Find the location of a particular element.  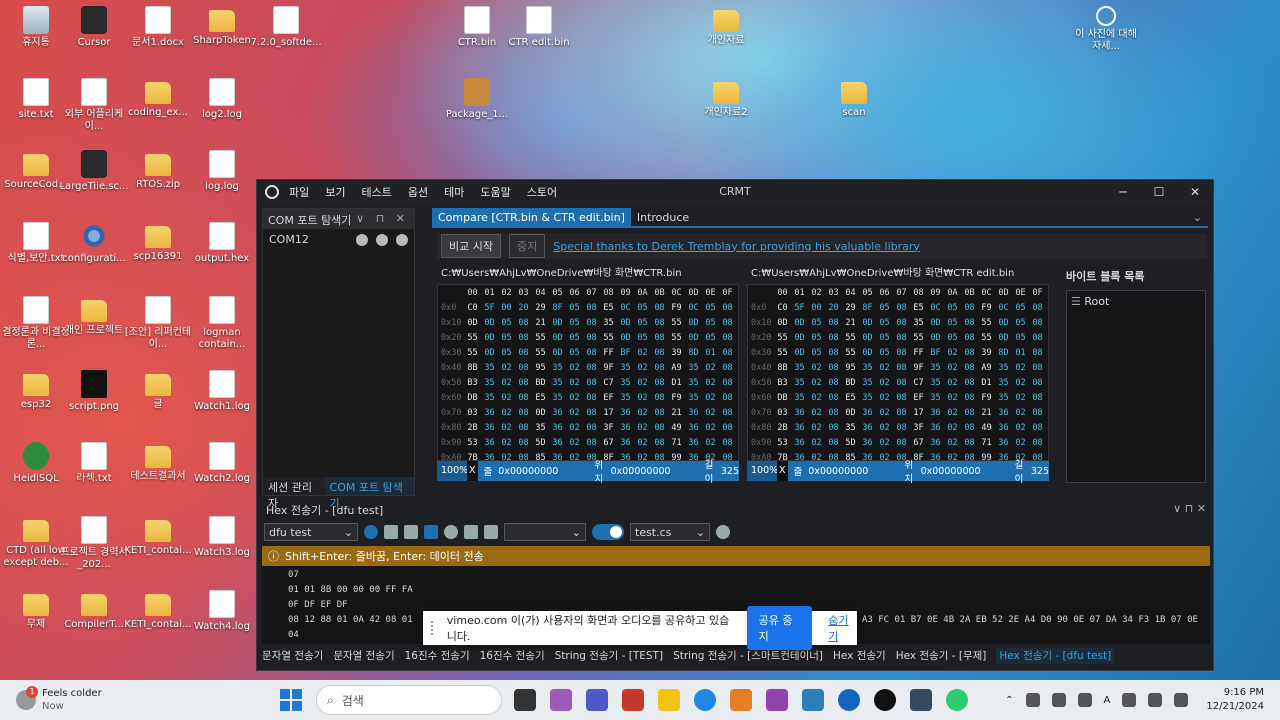

volume-icon is located at coordinates (1155, 700).